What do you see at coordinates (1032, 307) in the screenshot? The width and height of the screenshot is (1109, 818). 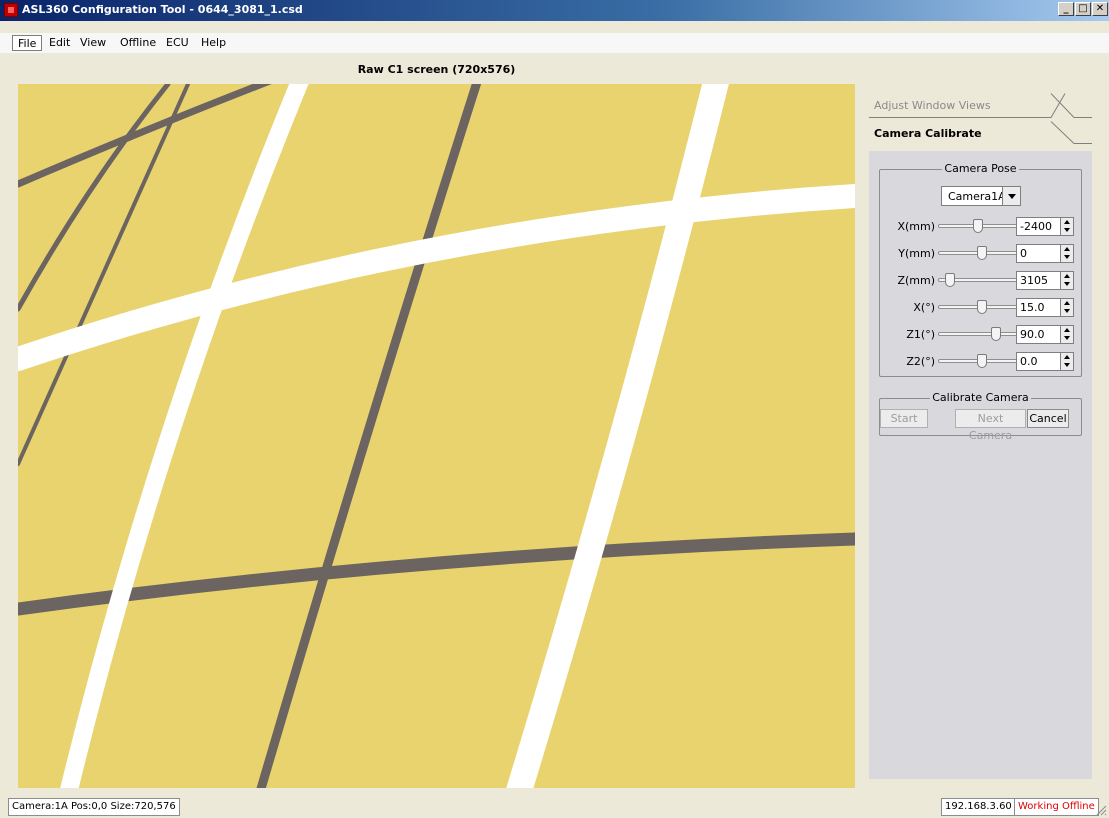 I see `spinner-value: 15.0` at bounding box center [1032, 307].